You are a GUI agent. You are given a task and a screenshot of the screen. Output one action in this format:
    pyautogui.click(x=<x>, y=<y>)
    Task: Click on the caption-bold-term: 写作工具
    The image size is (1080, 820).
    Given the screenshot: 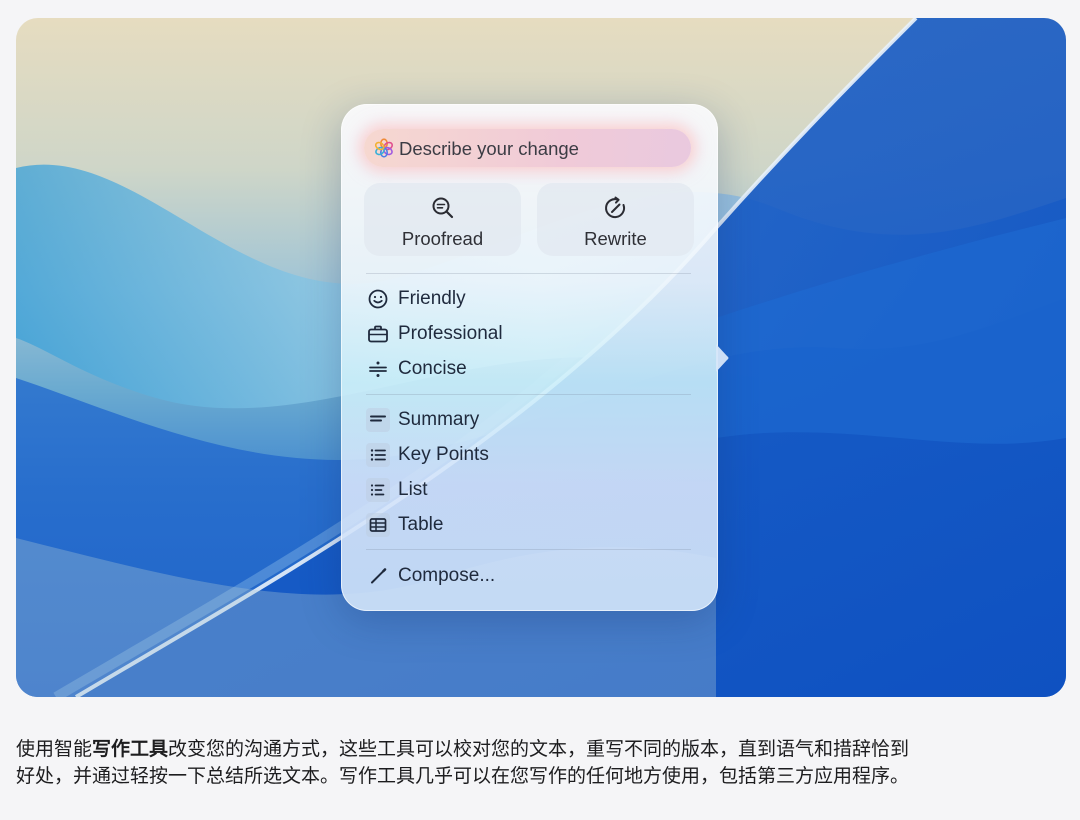 What is the action you would take?
    pyautogui.click(x=130, y=749)
    